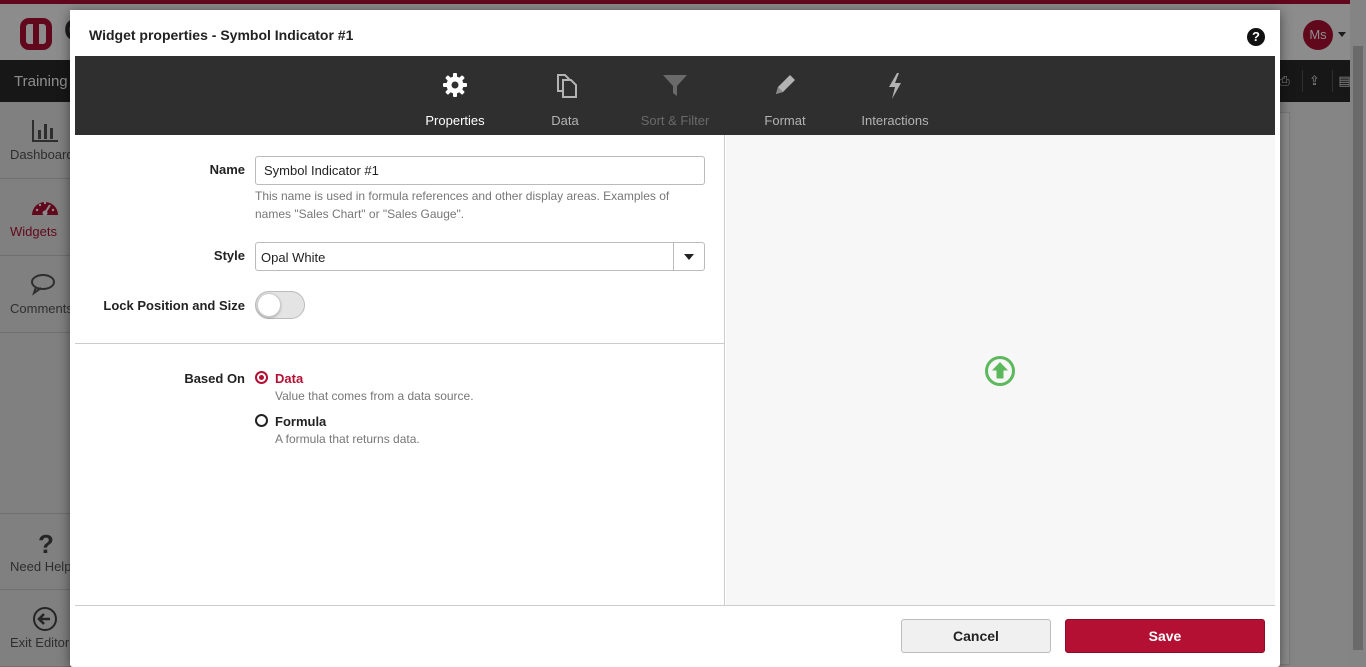 Image resolution: width=1366 pixels, height=667 pixels. What do you see at coordinates (221, 35) in the screenshot?
I see `dialog-title: Widget properties - Symbol Indicator #1` at bounding box center [221, 35].